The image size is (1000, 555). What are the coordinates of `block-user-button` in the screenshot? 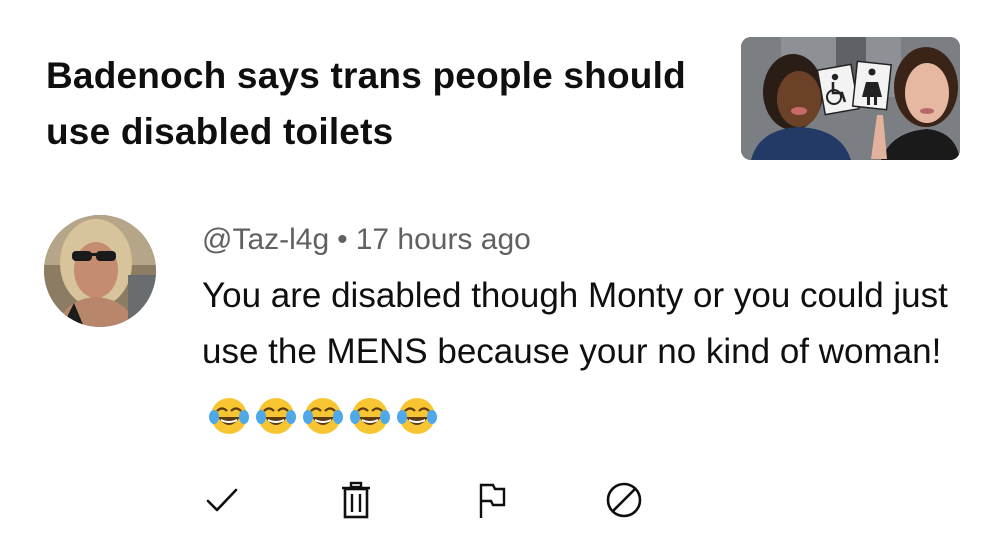 It's located at (624, 500).